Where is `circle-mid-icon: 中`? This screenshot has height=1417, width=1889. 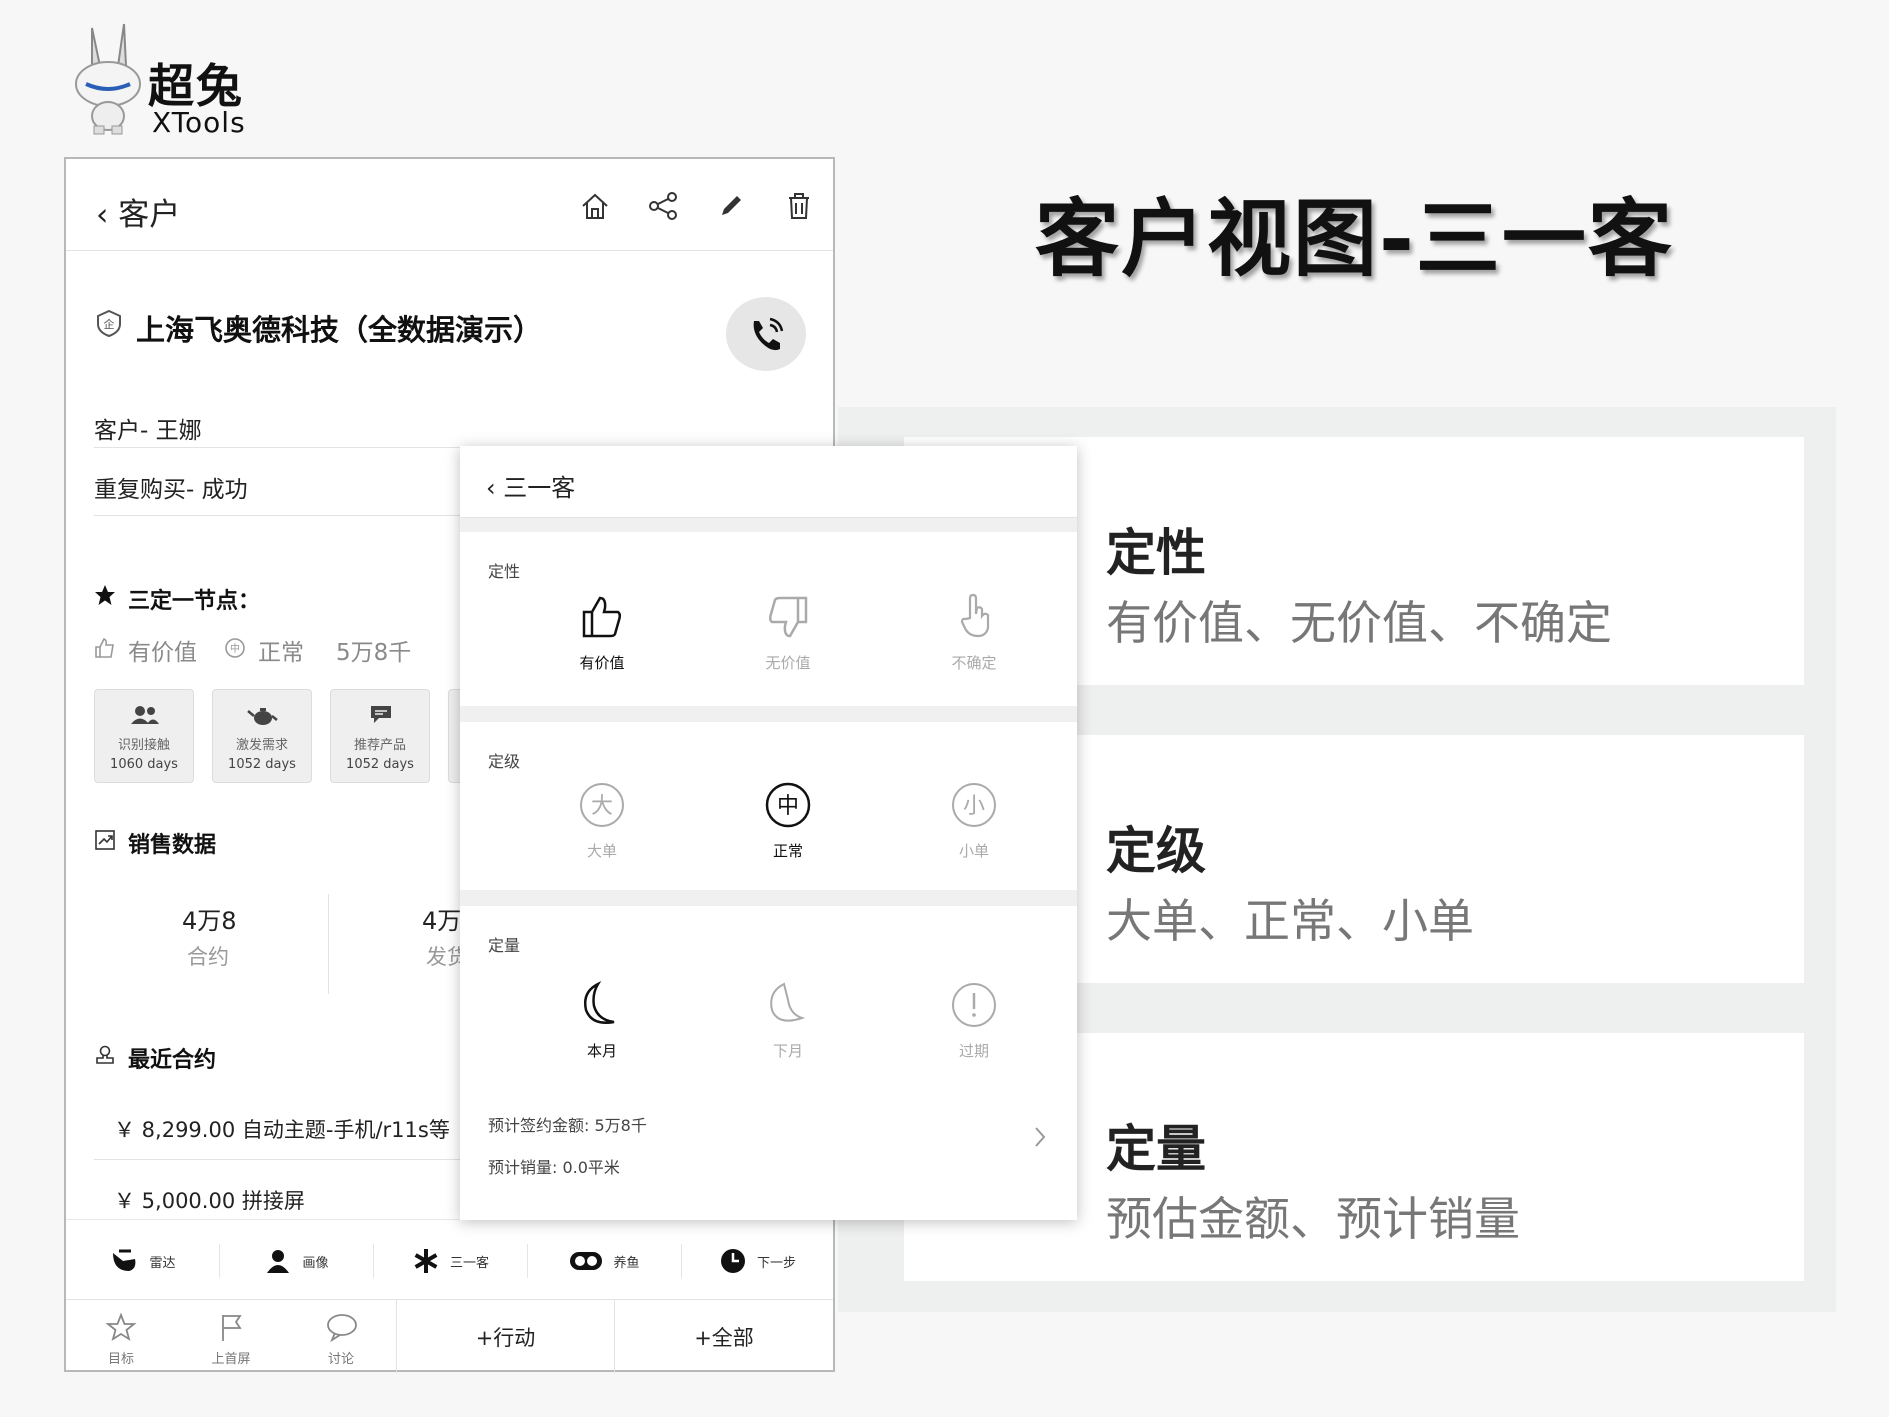
circle-mid-icon: 中 is located at coordinates (788, 805).